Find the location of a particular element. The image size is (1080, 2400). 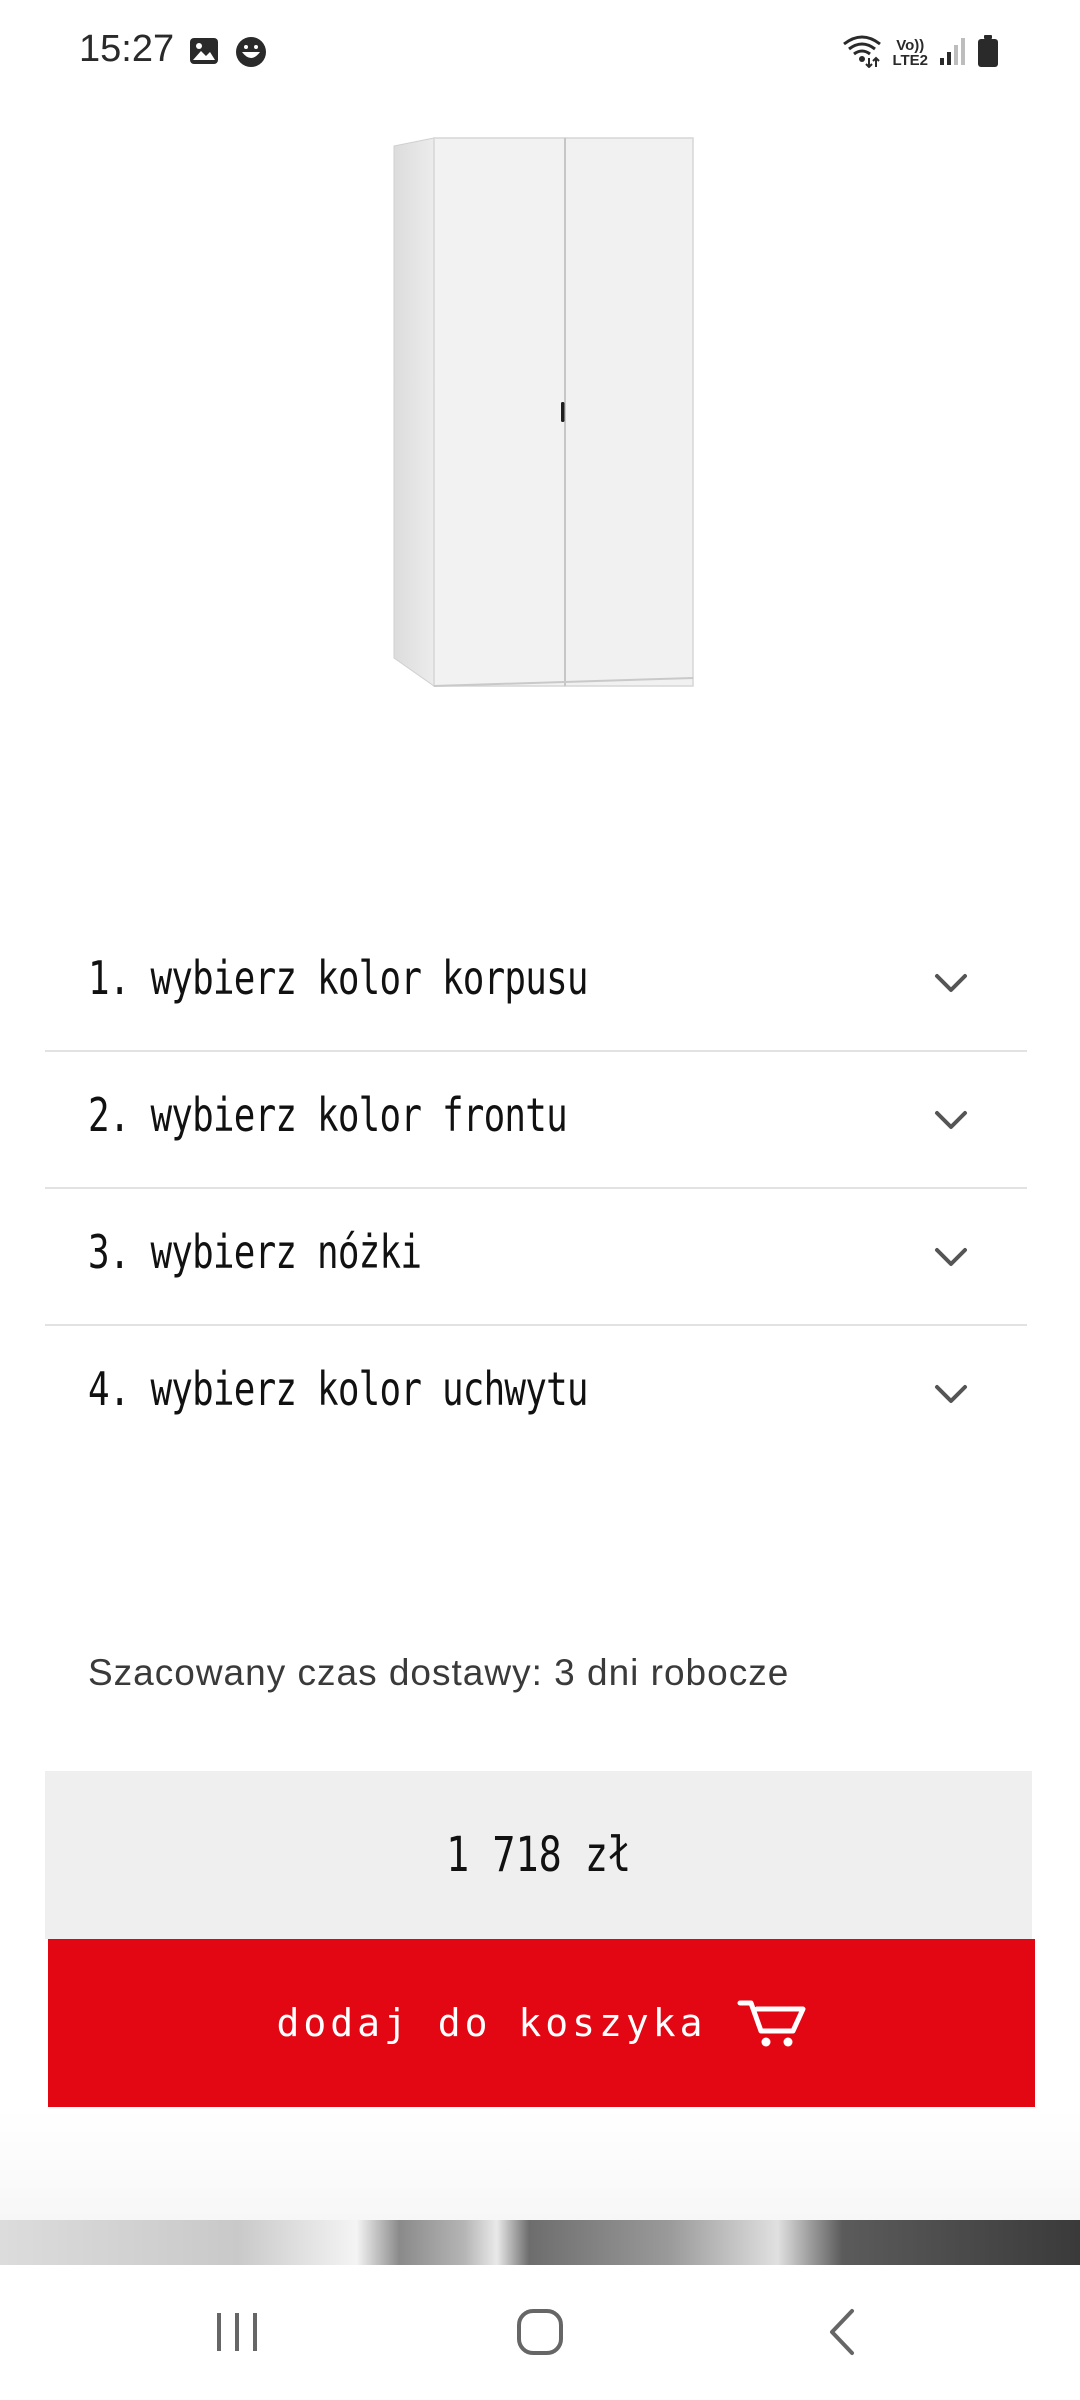

status-bar: 15:27 Vo)) LTE2 is located at coordinates (540, 54).